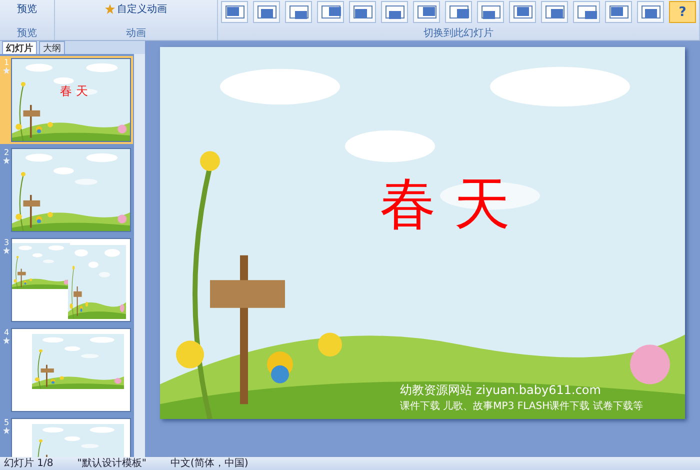 This screenshot has height=470, width=700. Describe the element at coordinates (521, 406) in the screenshot. I see `tagline-text: 课件下载 儿歌、故事MP3 FLASH课件下载 试卷下载等` at that location.